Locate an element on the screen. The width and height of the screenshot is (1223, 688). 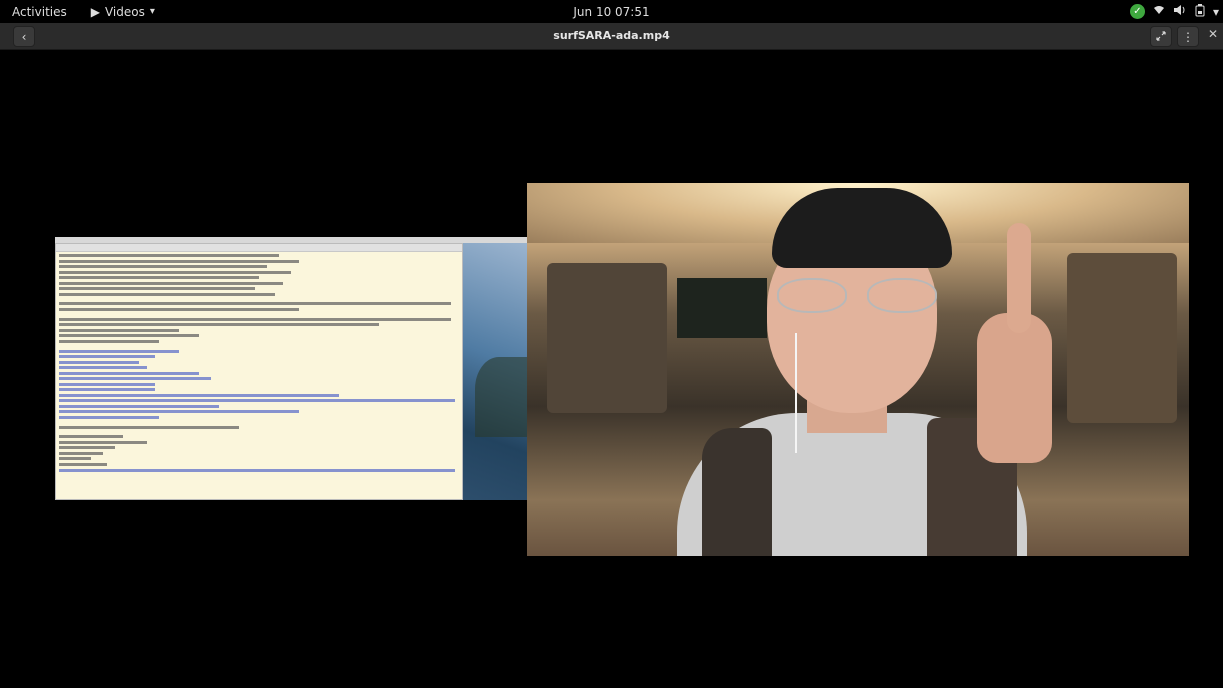
system-tray: ✓ ▾ is located at coordinates (1174, 11).